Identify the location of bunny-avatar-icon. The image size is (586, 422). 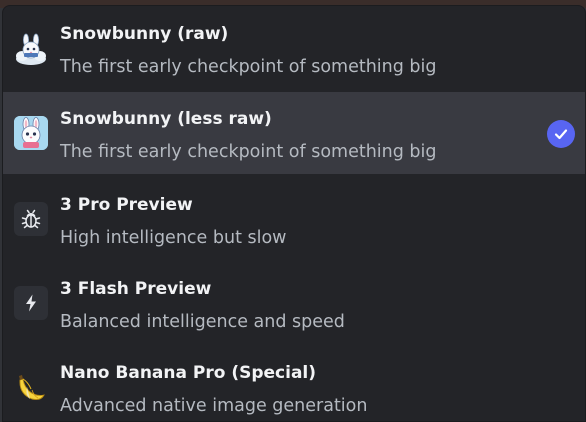
(31, 133).